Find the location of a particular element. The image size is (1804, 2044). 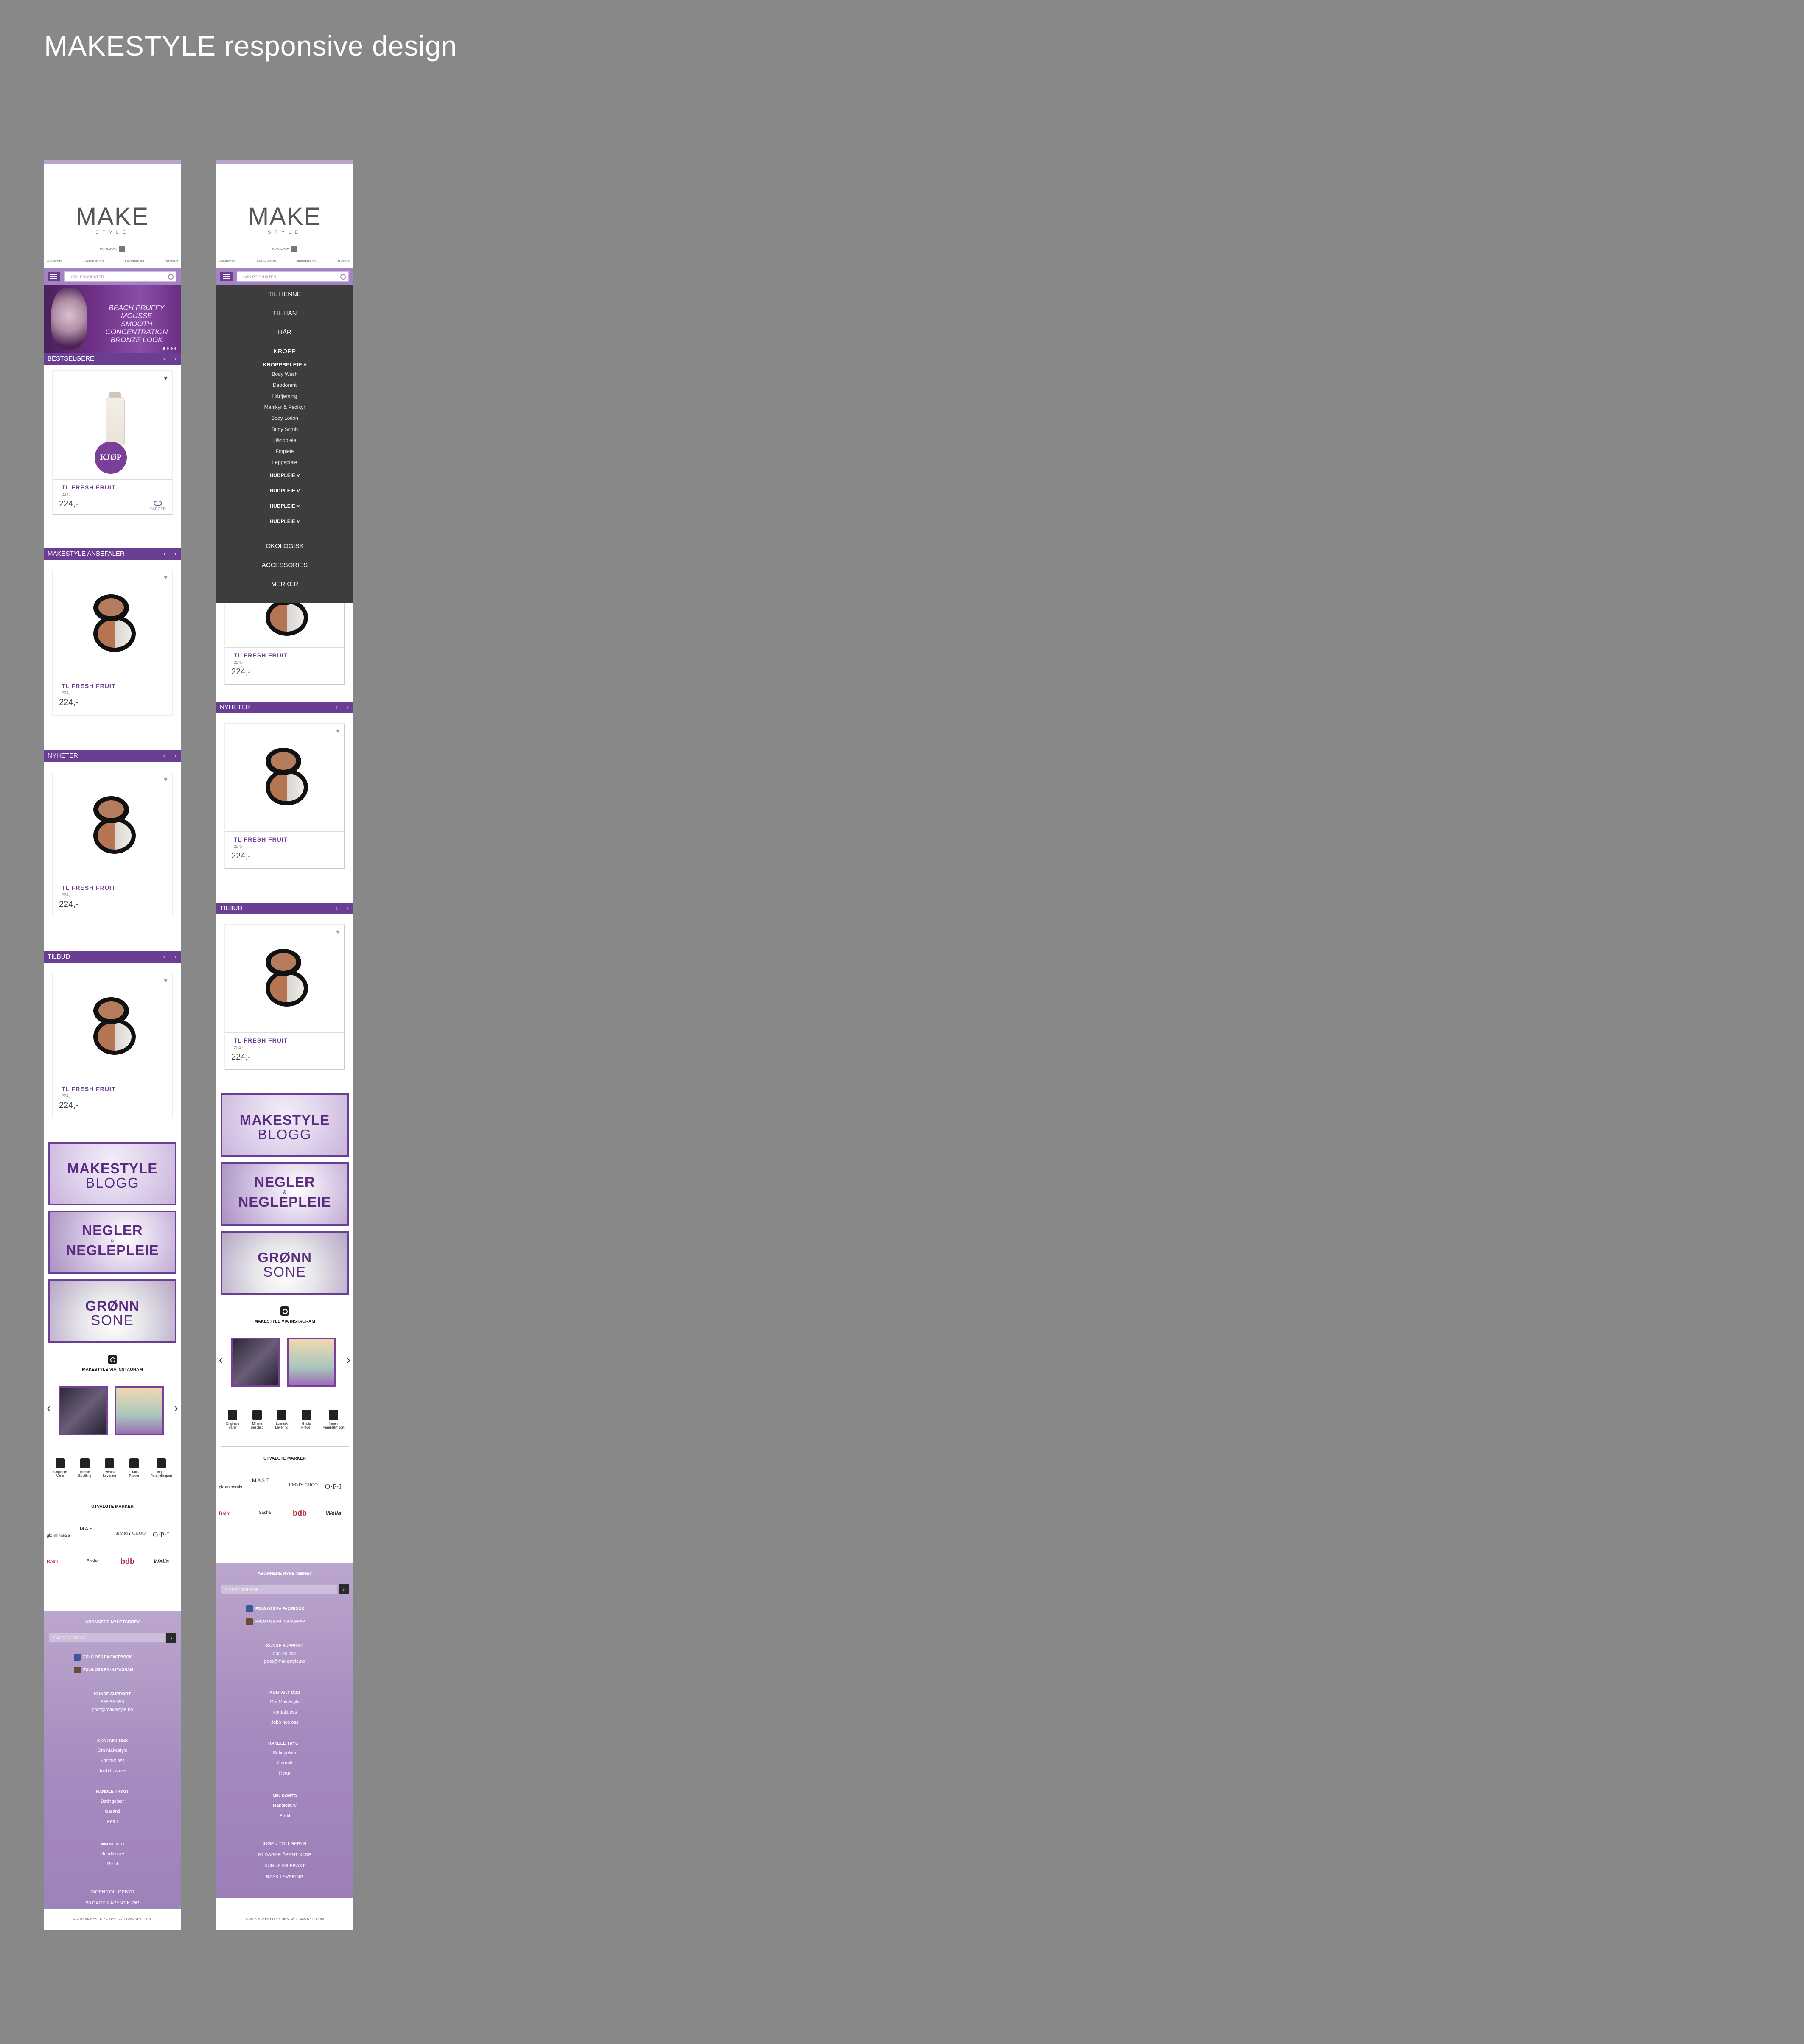

submenu-item: Deodorant is located at coordinates (284, 385).